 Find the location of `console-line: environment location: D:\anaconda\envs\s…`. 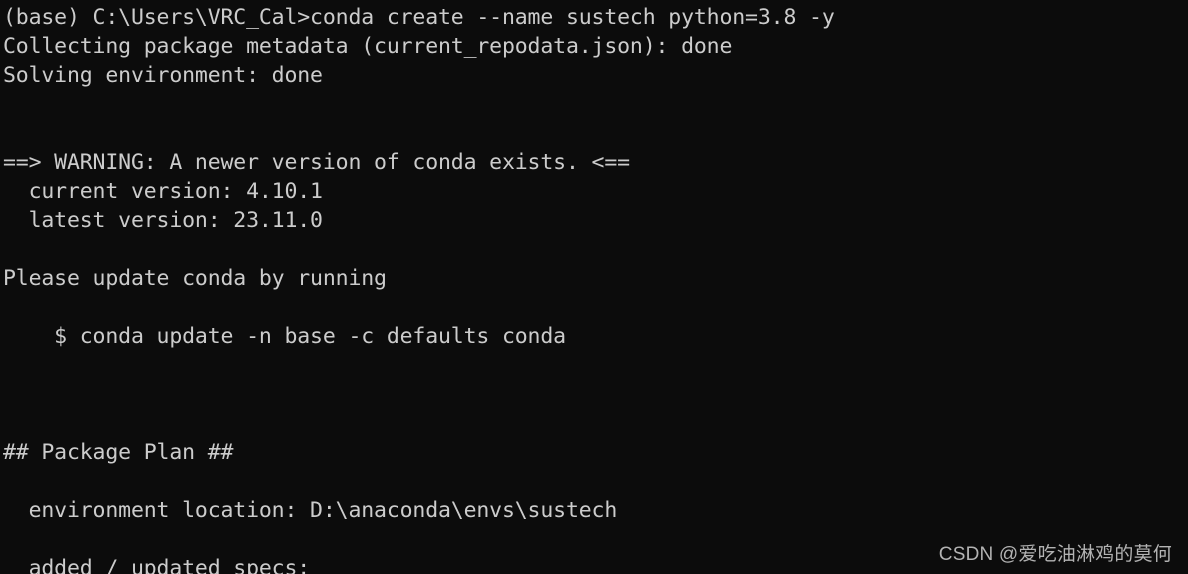

console-line: environment location: D:\anaconda\envs\s… is located at coordinates (310, 510).